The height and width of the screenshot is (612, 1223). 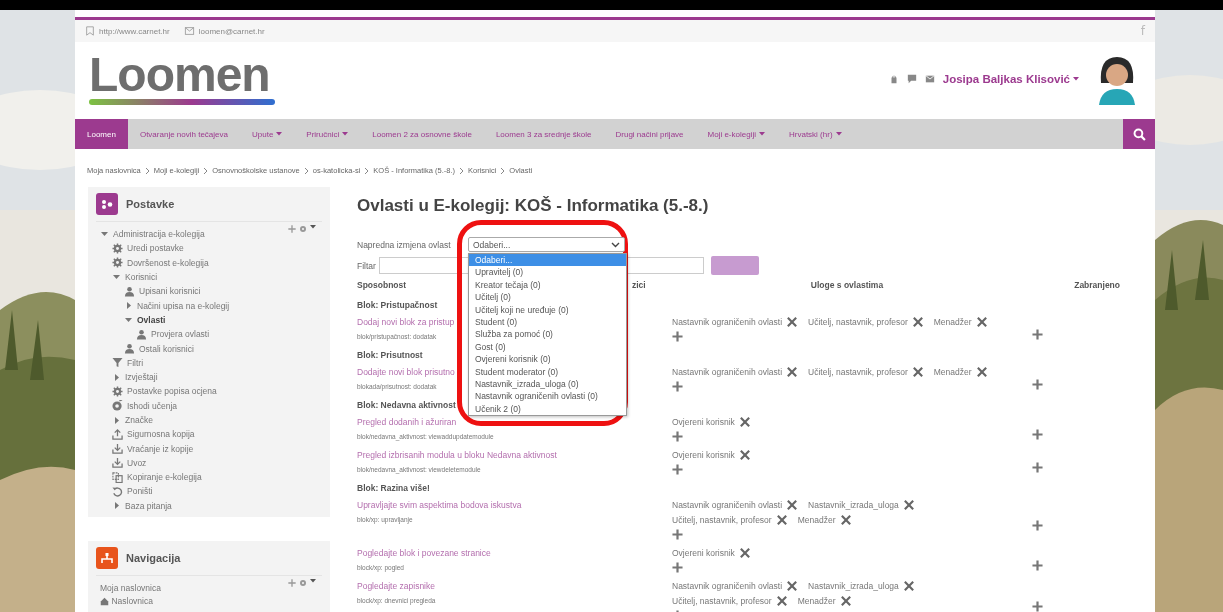 What do you see at coordinates (153, 557) in the screenshot?
I see `panel-title: Navigacija` at bounding box center [153, 557].